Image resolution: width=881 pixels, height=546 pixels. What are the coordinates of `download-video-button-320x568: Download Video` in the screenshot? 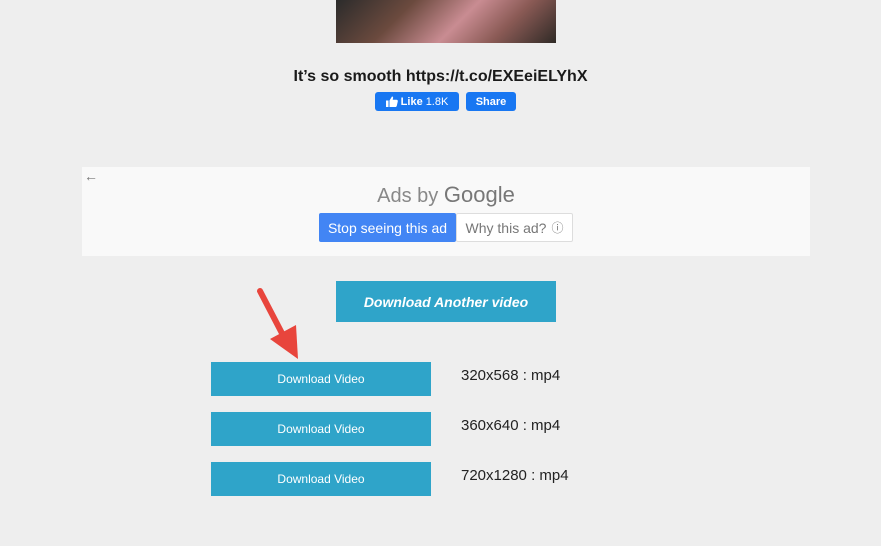 It's located at (321, 379).